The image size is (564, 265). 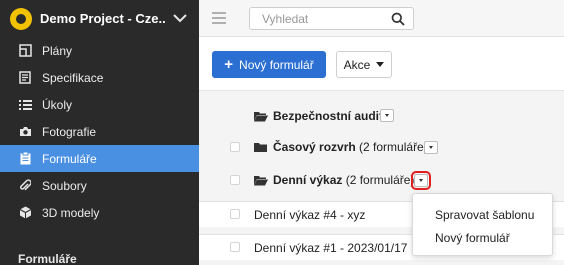 I want to click on sidebar-item-label: Soubory, so click(x=64, y=185).